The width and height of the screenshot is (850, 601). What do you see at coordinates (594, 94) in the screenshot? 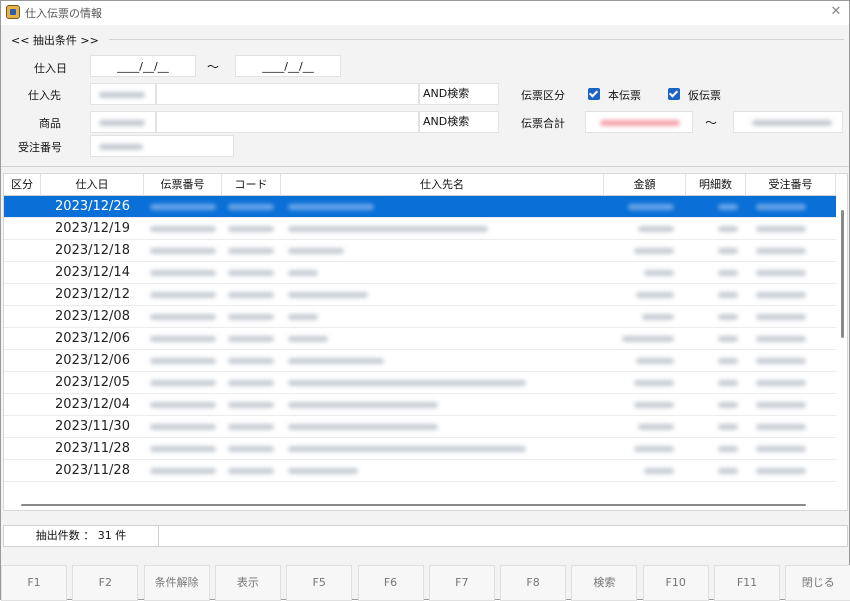
I see `slip-main-checkbox` at bounding box center [594, 94].